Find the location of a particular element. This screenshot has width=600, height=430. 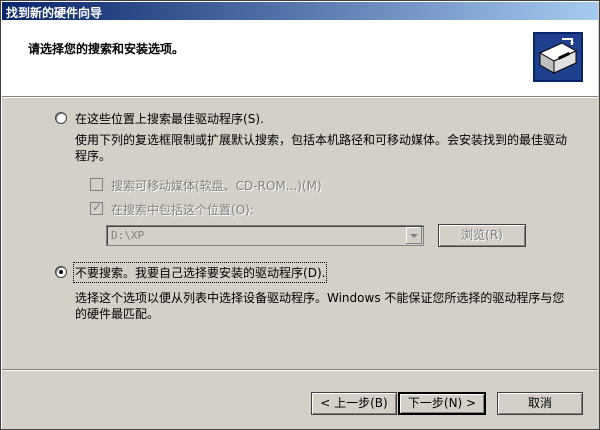

removable-media-hotkey: (M) is located at coordinates (311, 186).